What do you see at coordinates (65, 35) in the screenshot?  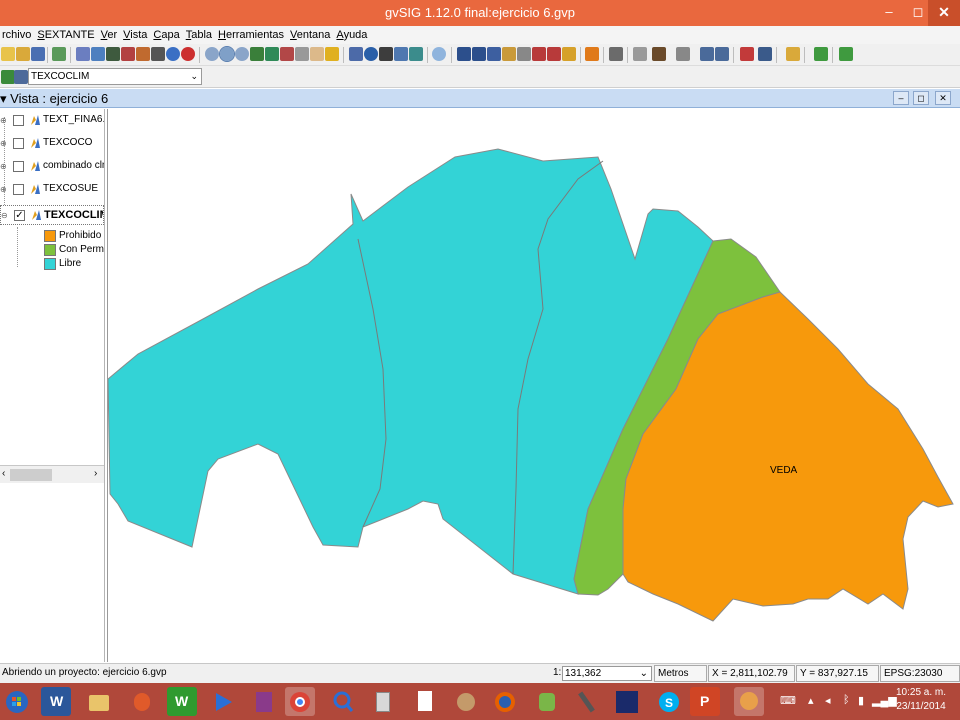 I see `menu-sextante: SEXTANTE` at bounding box center [65, 35].